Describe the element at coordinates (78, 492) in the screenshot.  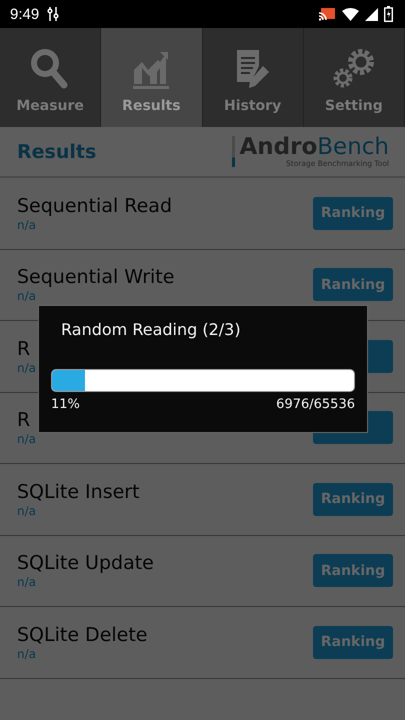
I see `benchmark-name: SQLite Insert` at that location.